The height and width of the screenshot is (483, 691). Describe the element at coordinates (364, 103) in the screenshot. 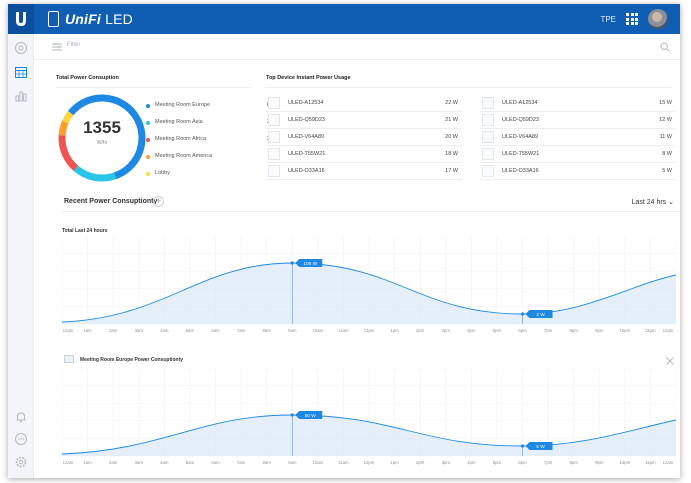

I see `device-row: ULED-A12534 22 W` at that location.